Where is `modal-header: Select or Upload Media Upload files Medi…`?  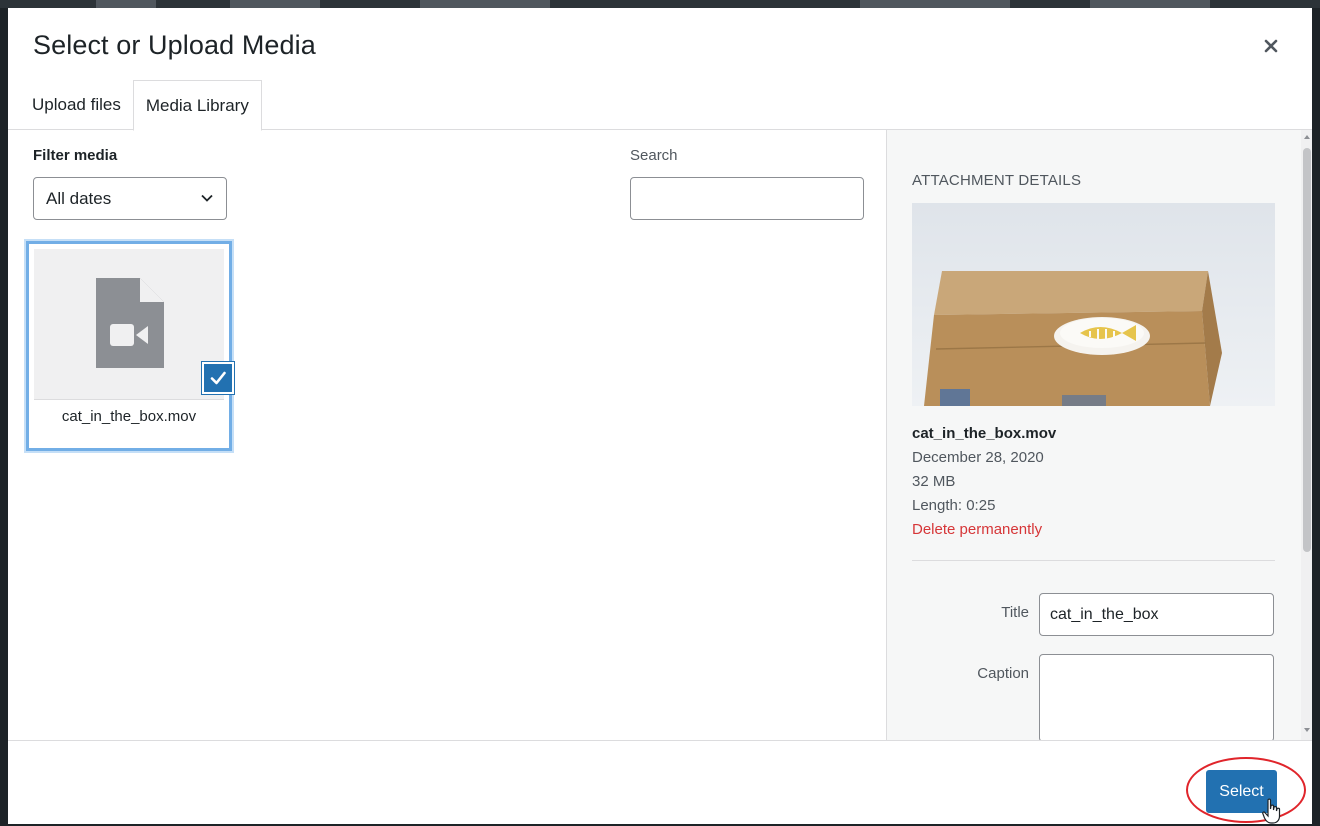 modal-header: Select or Upload Media Upload files Medi… is located at coordinates (660, 69).